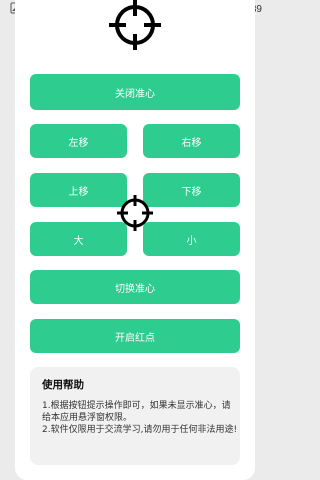 Image resolution: width=320 pixels, height=480 pixels. Describe the element at coordinates (135, 287) in the screenshot. I see `switch-crosshair-button: 切换准心` at that location.